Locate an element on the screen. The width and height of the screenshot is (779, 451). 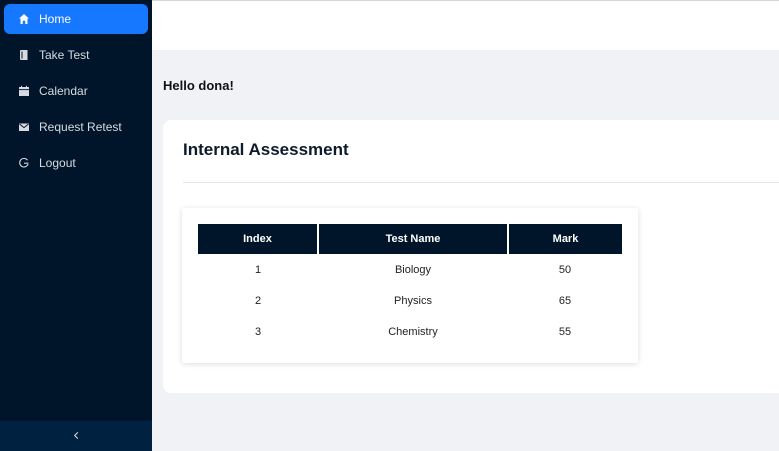
sidebar-item-take-test: Take Test is located at coordinates (76, 55).